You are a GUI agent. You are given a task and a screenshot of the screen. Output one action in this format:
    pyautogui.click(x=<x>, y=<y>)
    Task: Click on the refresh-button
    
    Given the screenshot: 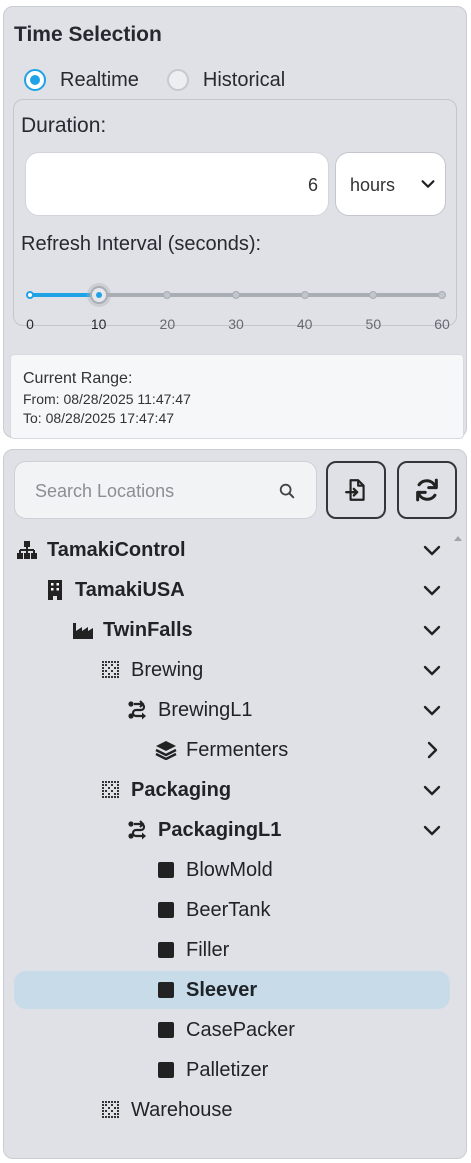 What is the action you would take?
    pyautogui.click(x=427, y=490)
    